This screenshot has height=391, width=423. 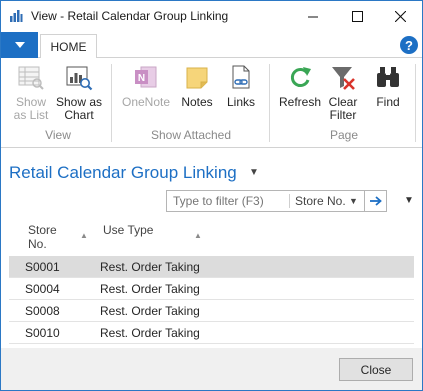 I want to click on filter-divider, so click(x=289, y=201).